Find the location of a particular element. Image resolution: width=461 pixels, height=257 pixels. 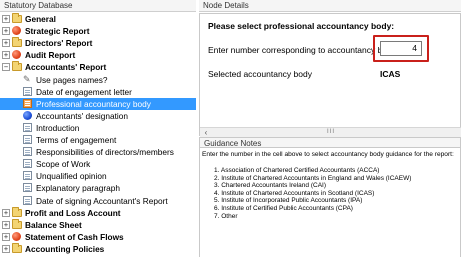

tree-item-label: General is located at coordinates (40, 19).